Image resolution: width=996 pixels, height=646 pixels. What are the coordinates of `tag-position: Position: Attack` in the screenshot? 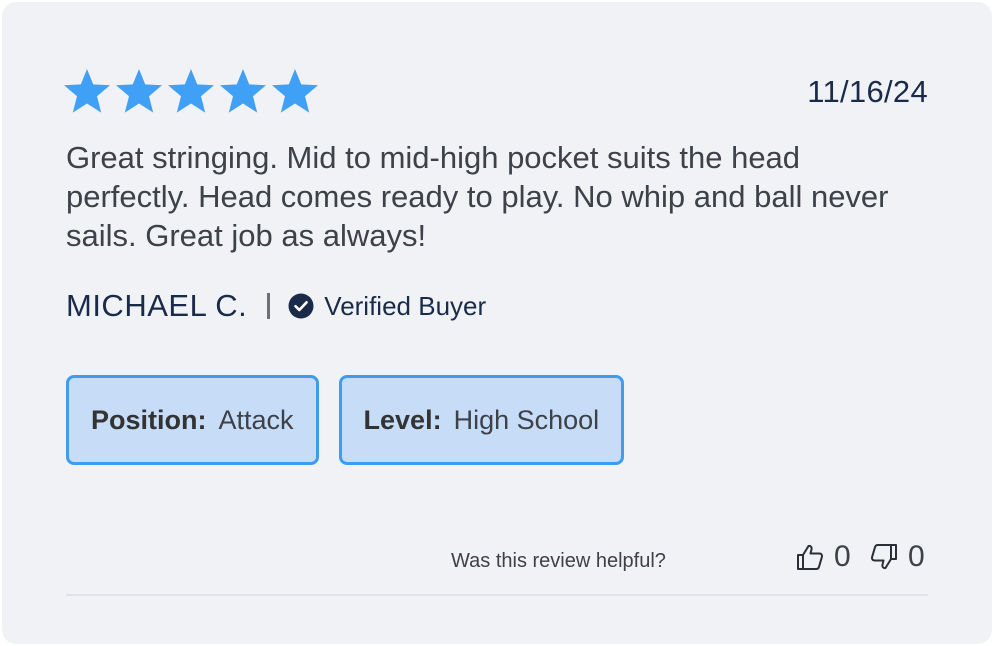 It's located at (192, 420).